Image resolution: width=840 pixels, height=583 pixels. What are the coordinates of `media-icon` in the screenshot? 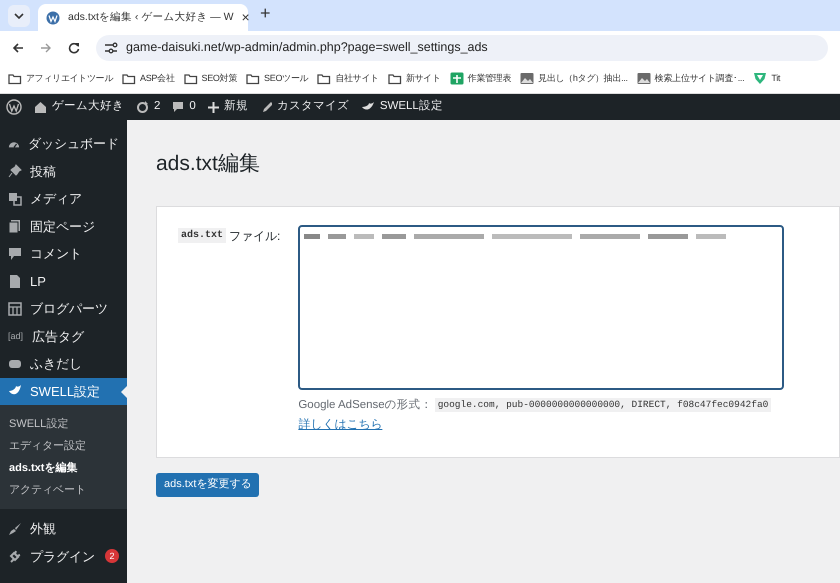 It's located at (15, 199).